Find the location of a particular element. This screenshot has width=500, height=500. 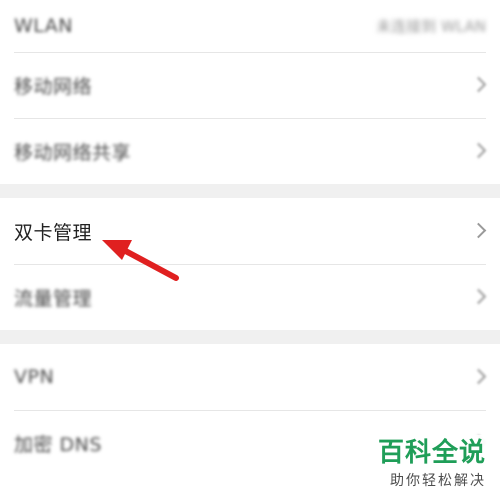

watermark-subtitle: 助你轻松解决 is located at coordinates (438, 481).